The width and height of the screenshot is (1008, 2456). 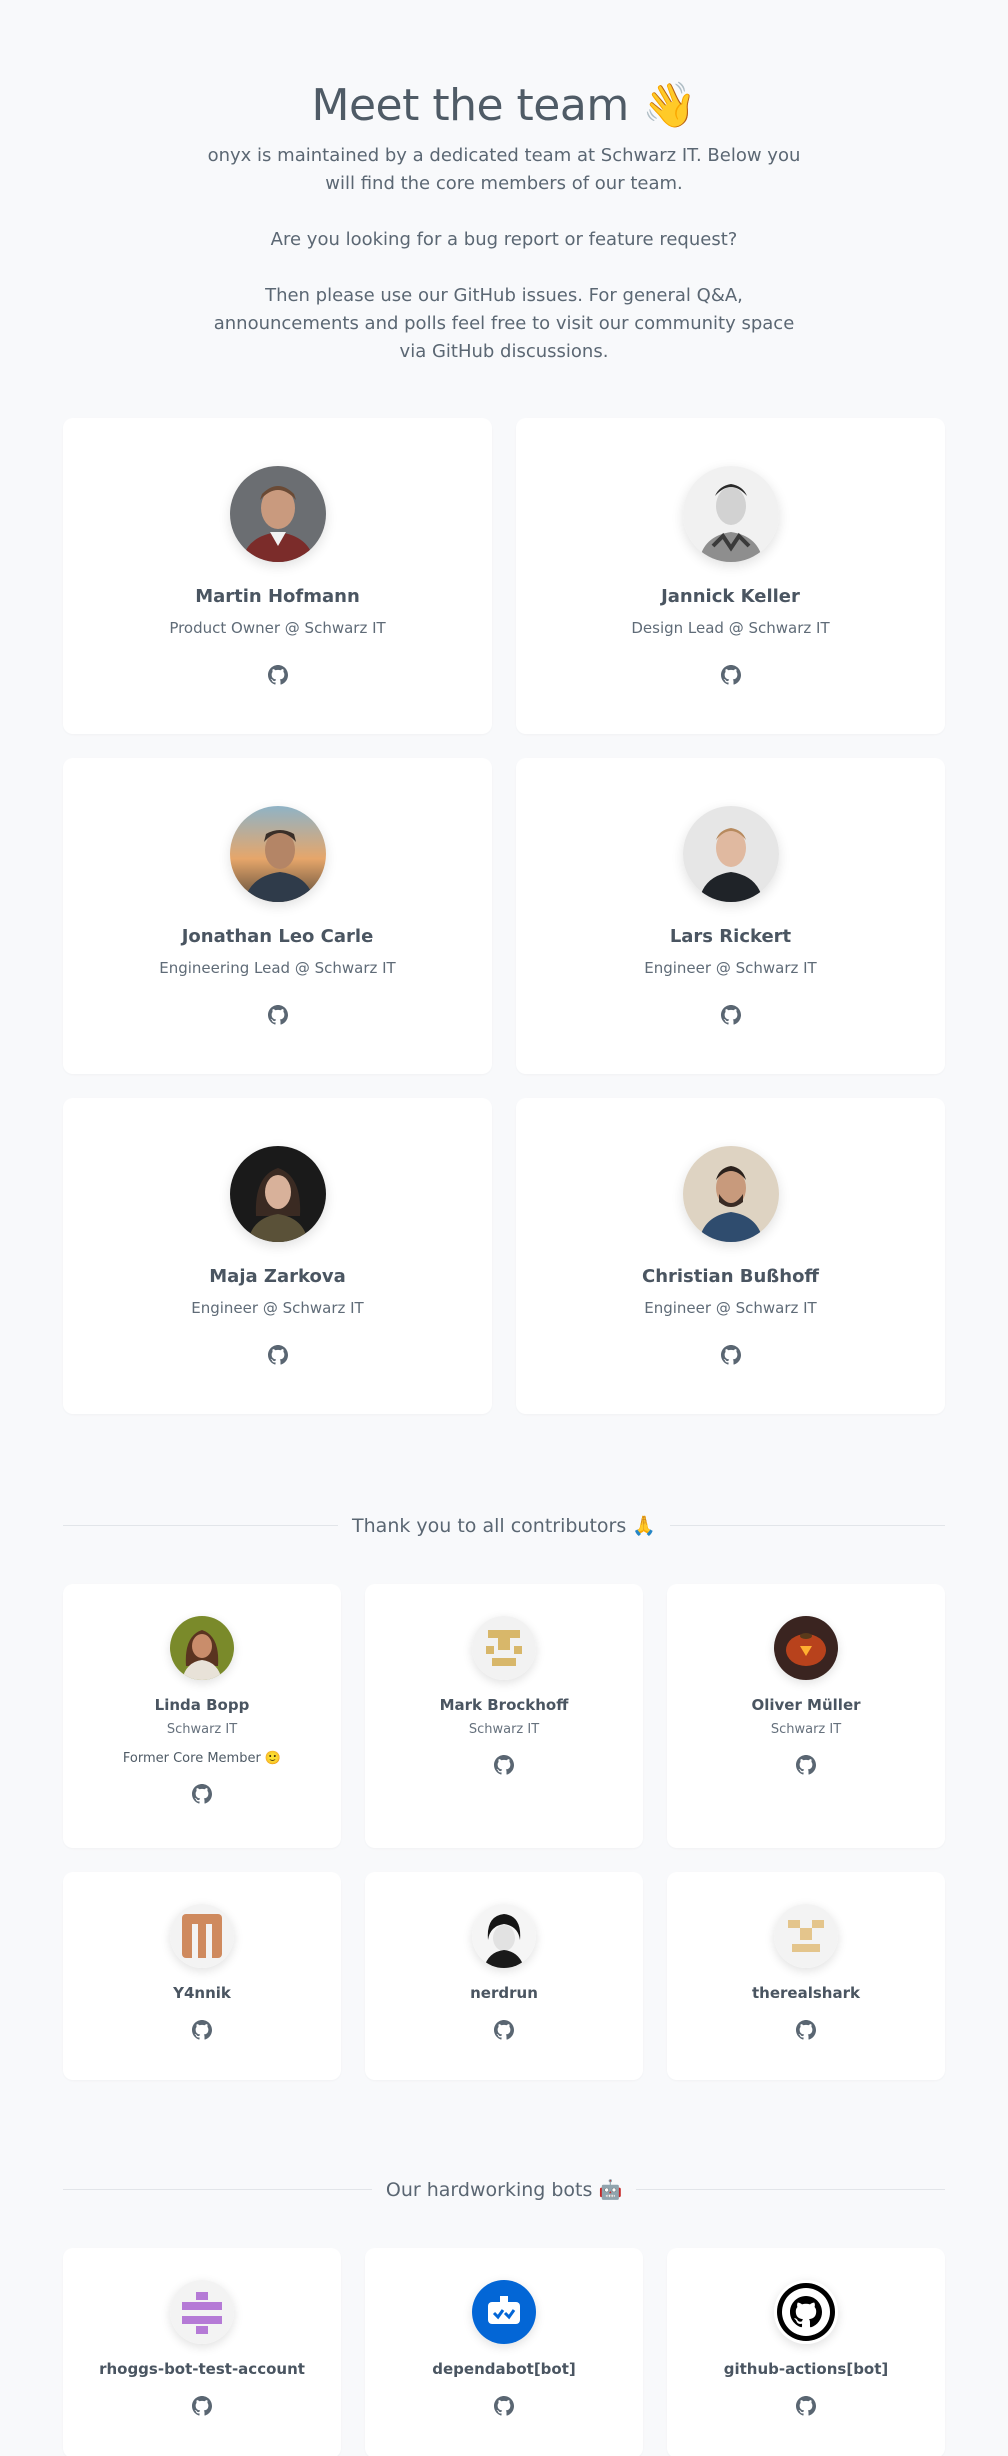 I want to click on member-name: Christian Bußhoff, so click(x=730, y=1276).